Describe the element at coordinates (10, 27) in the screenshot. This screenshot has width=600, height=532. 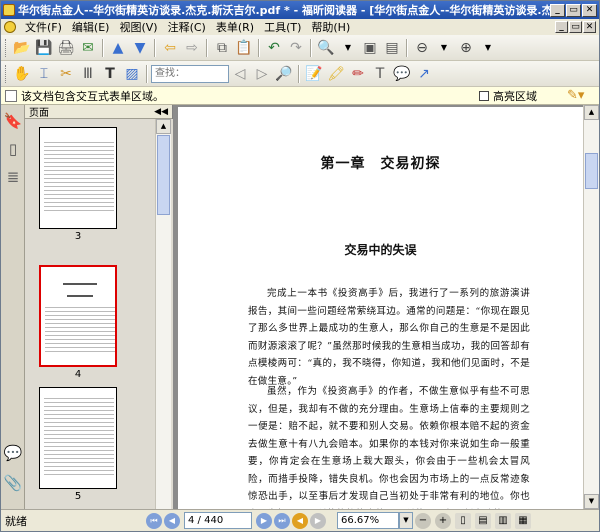
I see `document-icon` at that location.